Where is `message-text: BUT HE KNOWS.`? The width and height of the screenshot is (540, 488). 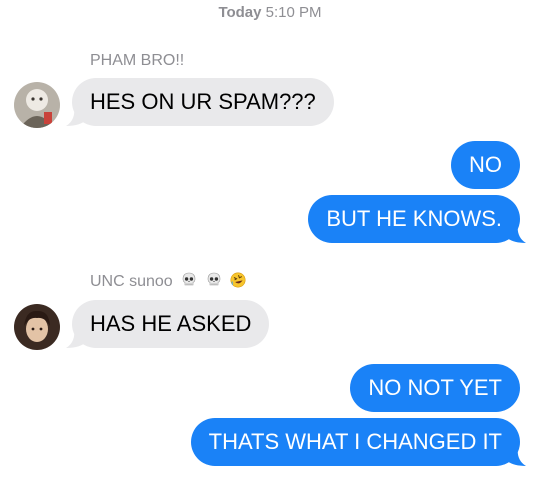 message-text: BUT HE KNOWS. is located at coordinates (414, 218).